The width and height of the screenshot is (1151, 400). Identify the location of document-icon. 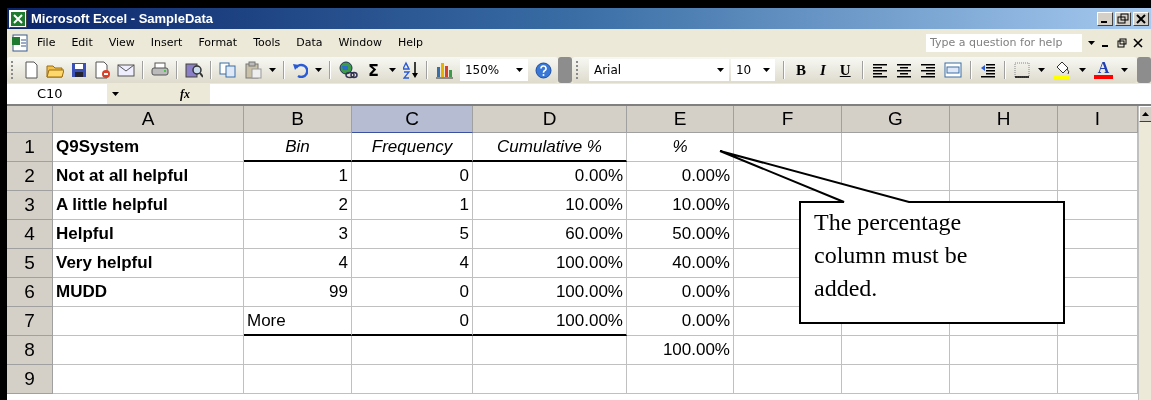
(102, 70).